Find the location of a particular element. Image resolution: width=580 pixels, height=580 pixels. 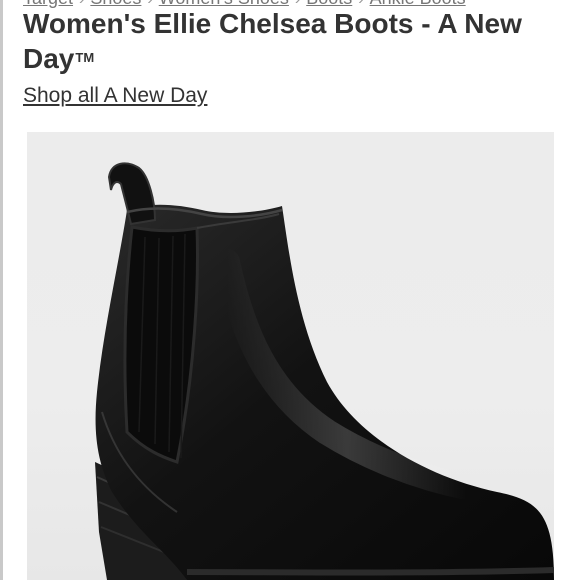

shop-brand-link: Shop all A New Day is located at coordinates (115, 96).